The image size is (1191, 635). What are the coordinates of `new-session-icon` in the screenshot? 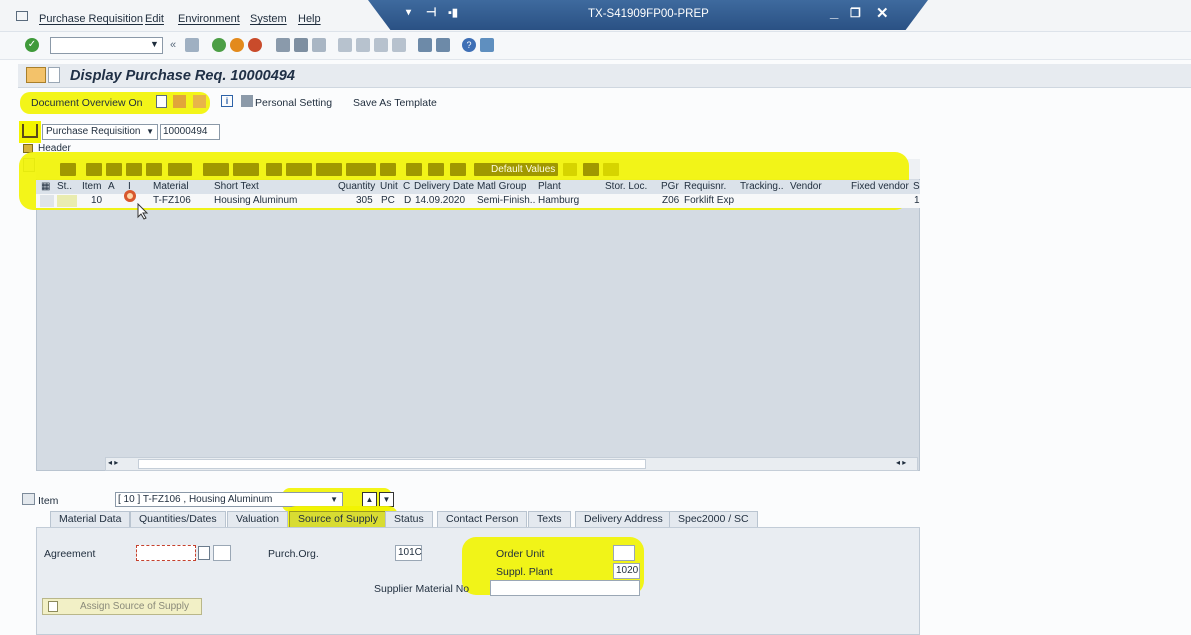 It's located at (425, 45).